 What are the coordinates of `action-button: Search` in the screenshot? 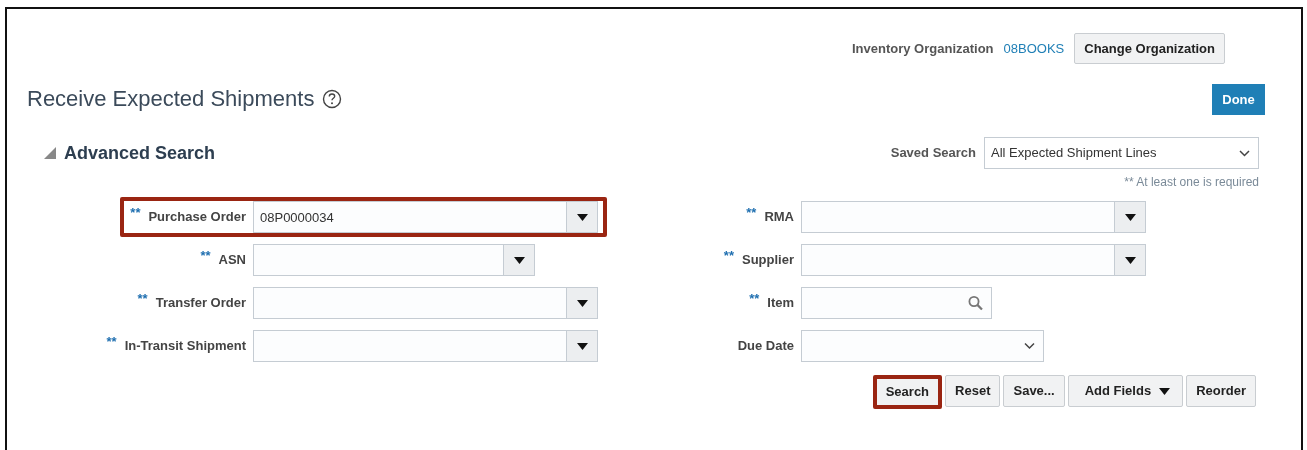 It's located at (907, 392).